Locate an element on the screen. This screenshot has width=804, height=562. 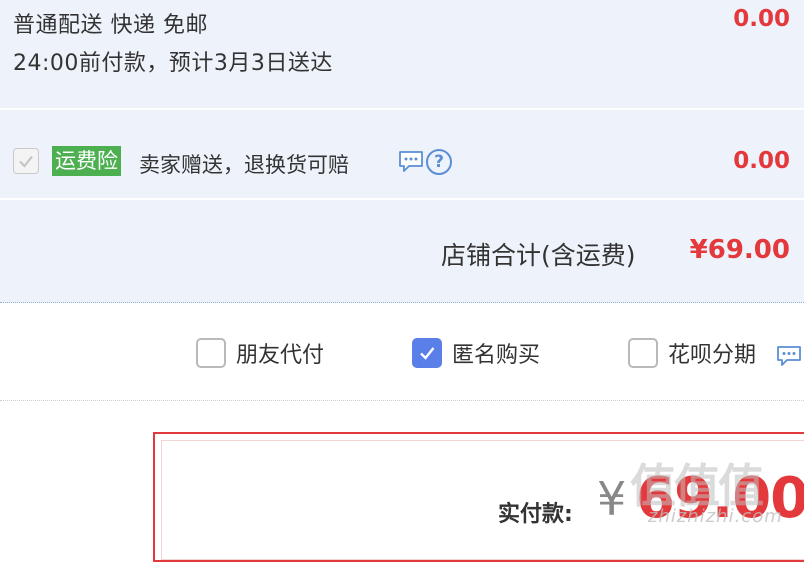
option-installment: 花呗分期 is located at coordinates (692, 353).